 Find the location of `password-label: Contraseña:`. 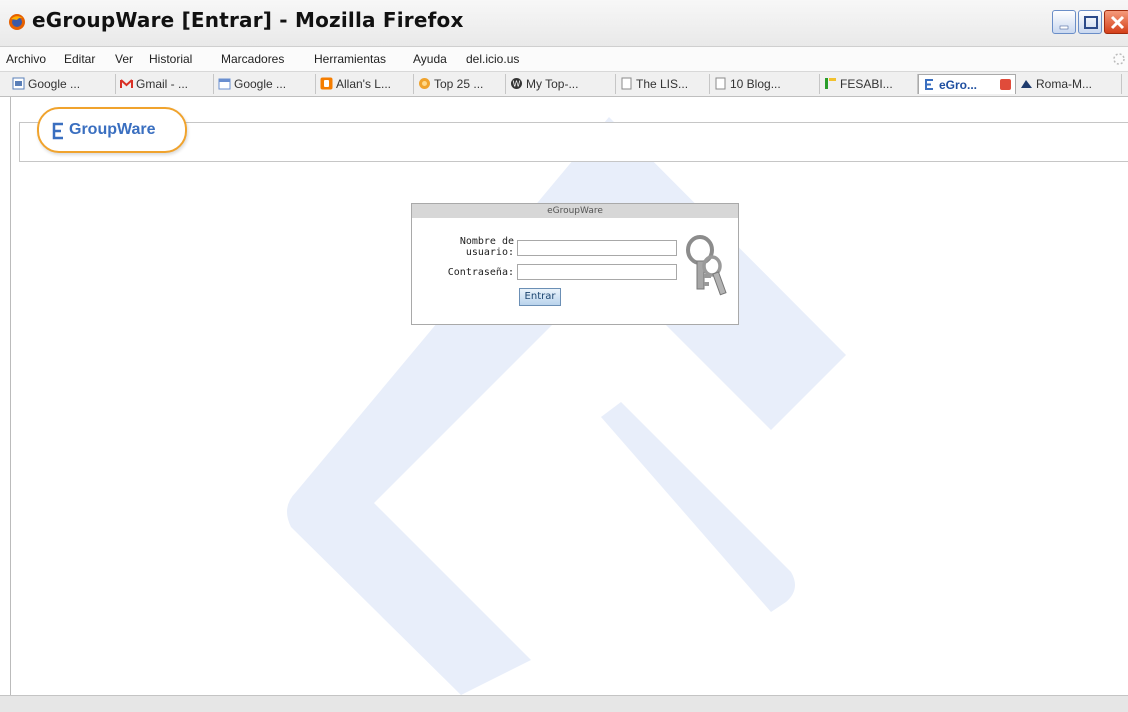

password-label: Contraseña: is located at coordinates (480, 272).